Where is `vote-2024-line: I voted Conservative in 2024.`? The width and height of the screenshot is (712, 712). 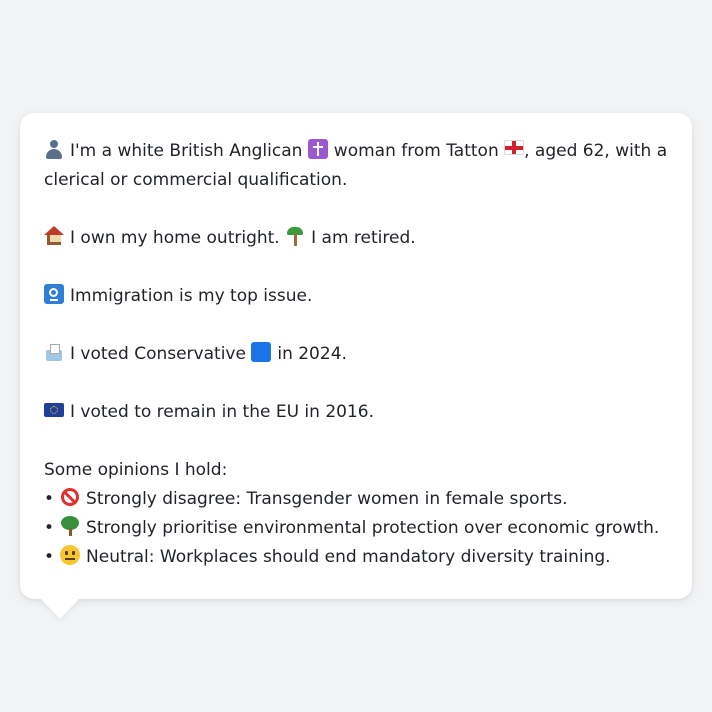
vote-2024-line: I voted Conservative in 2024. is located at coordinates (358, 354).